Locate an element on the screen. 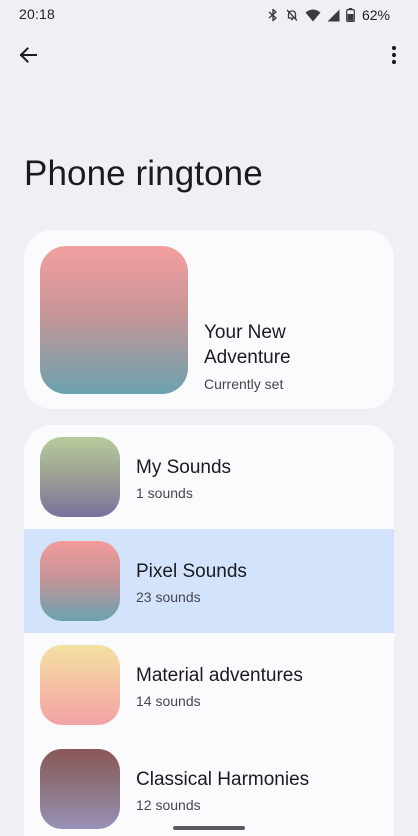 This screenshot has width=418, height=836. page-title: Phone ringtone is located at coordinates (143, 173).